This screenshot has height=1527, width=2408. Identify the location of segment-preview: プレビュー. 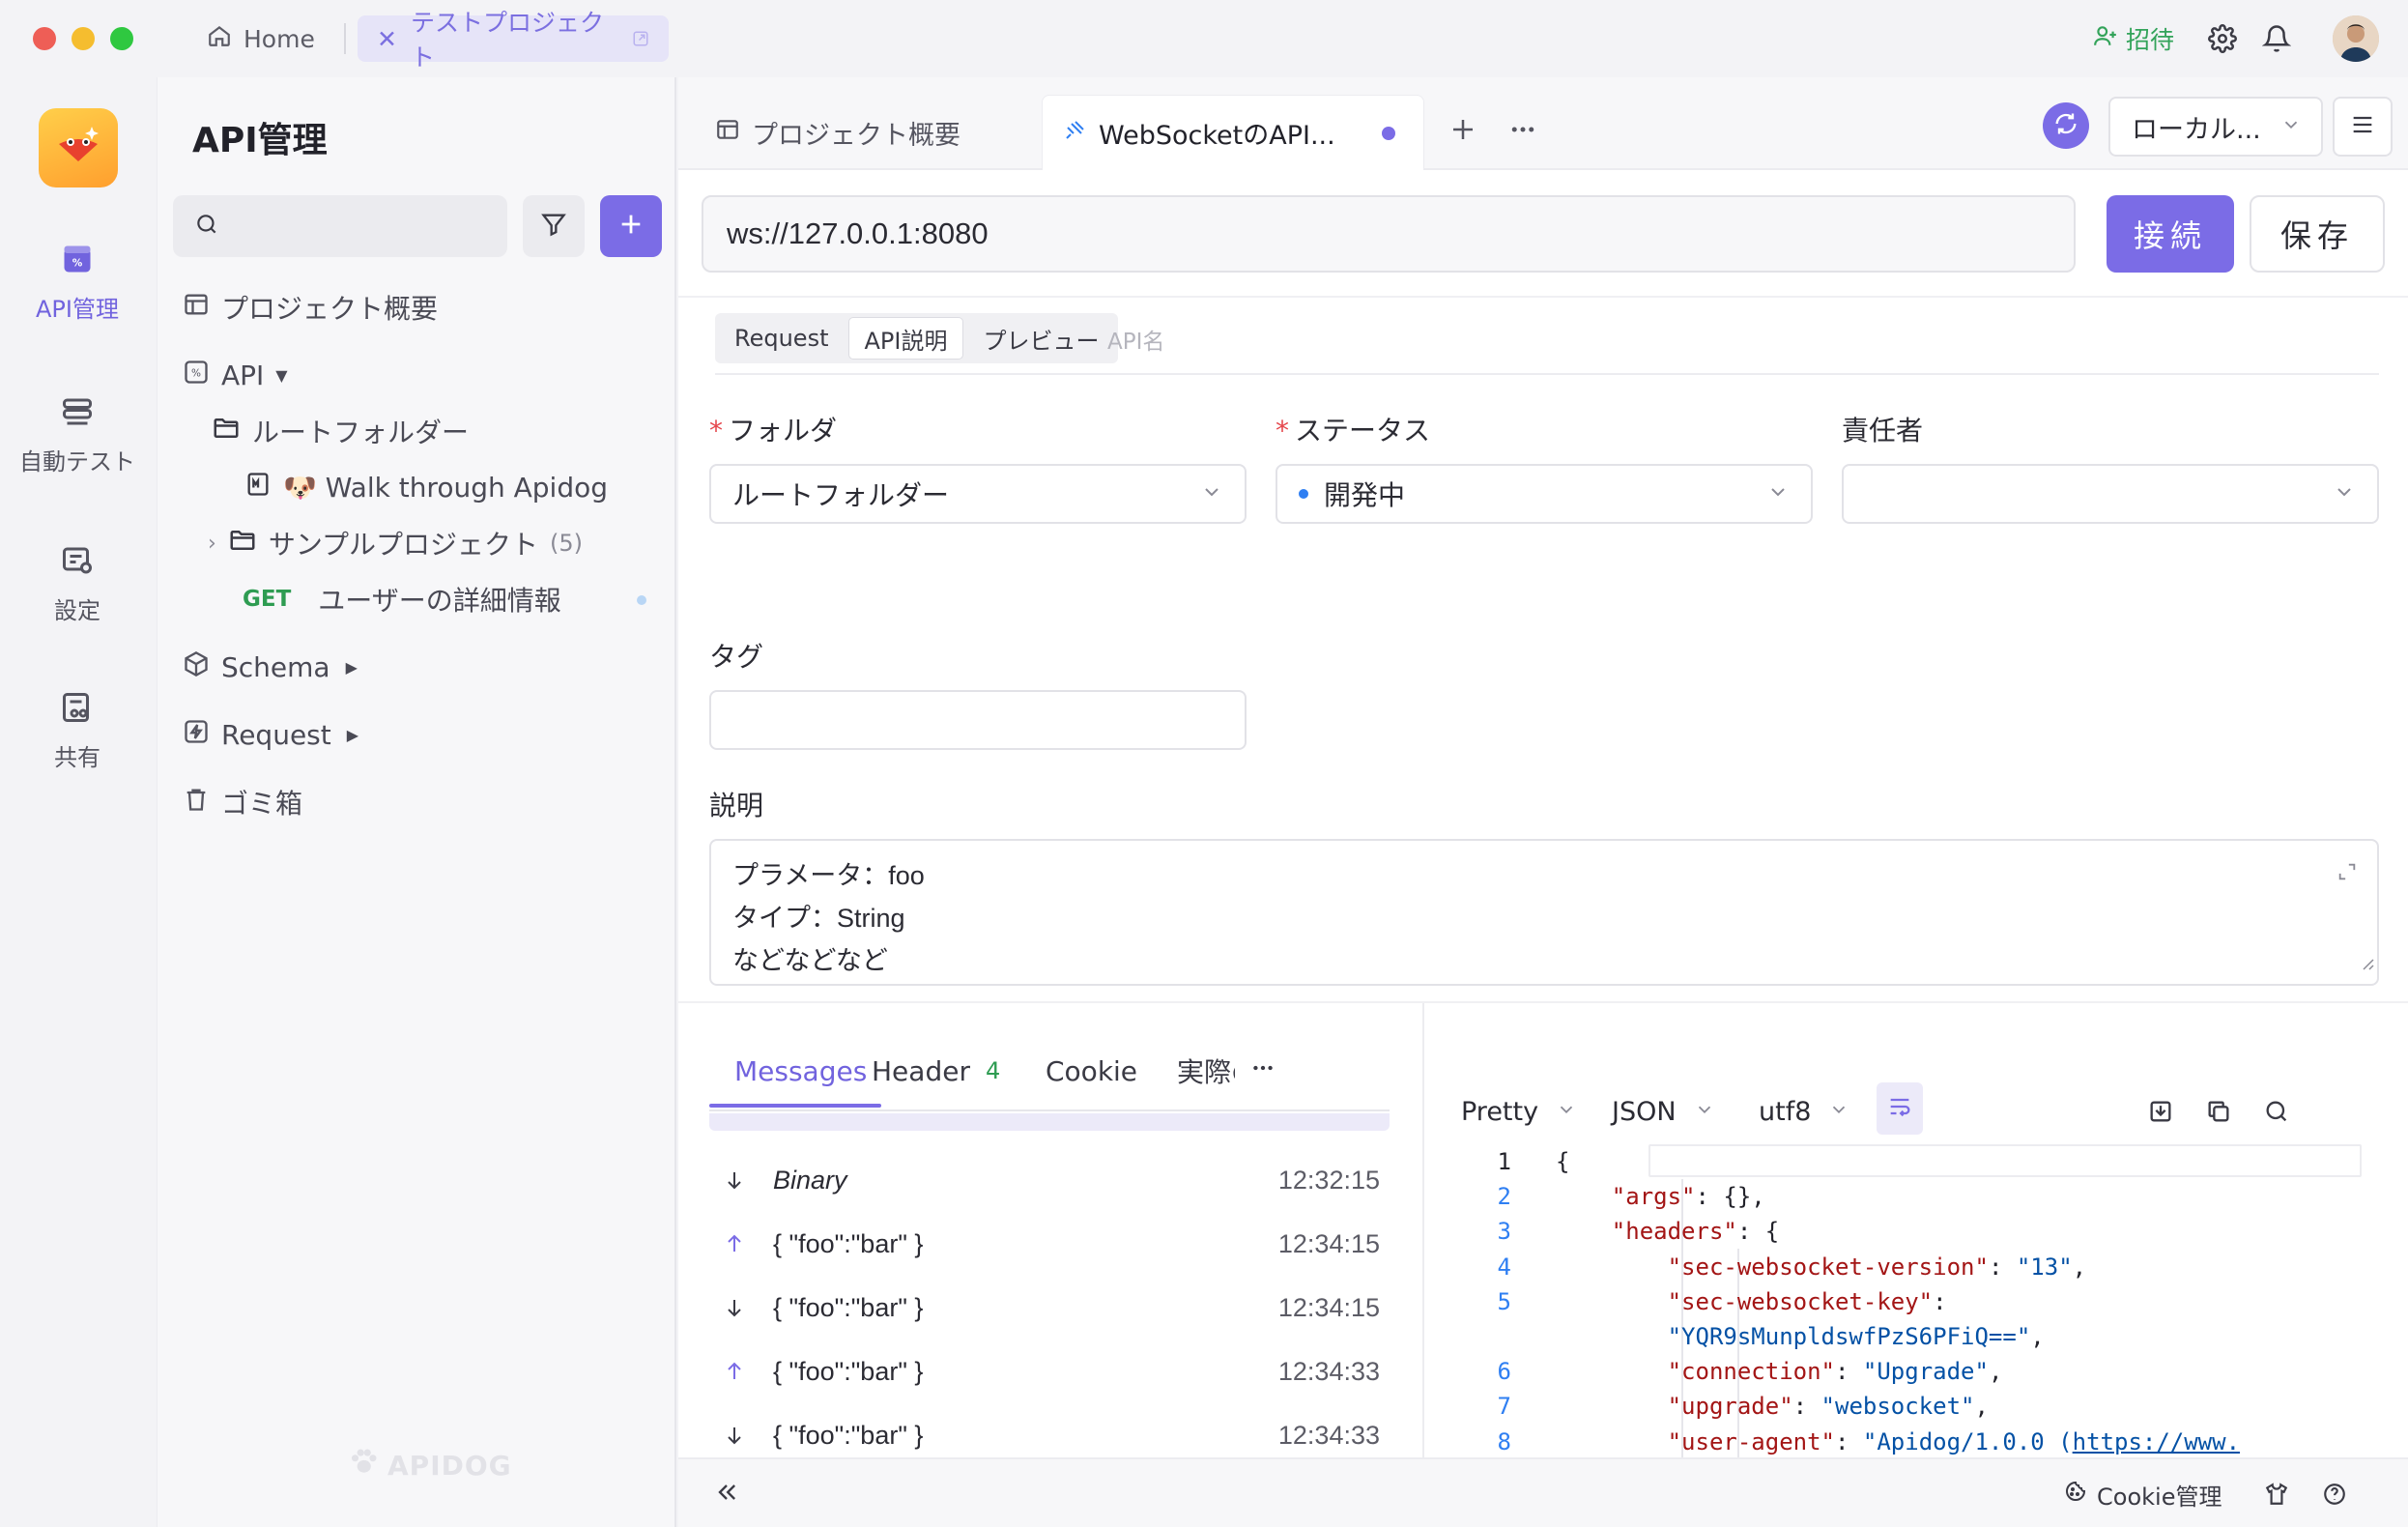
(1040, 339).